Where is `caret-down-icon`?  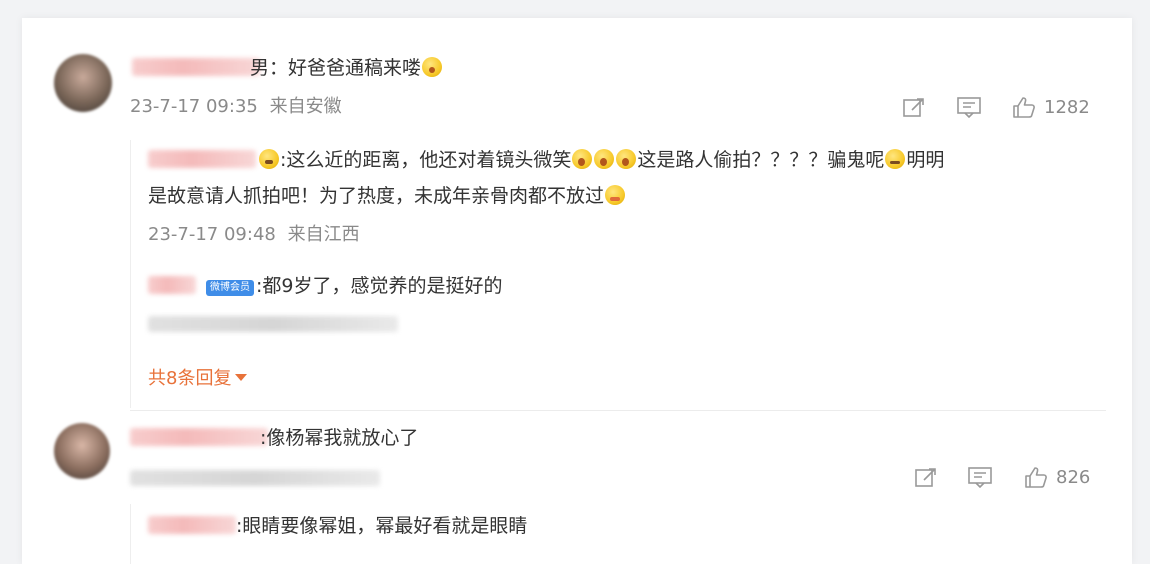 caret-down-icon is located at coordinates (241, 377).